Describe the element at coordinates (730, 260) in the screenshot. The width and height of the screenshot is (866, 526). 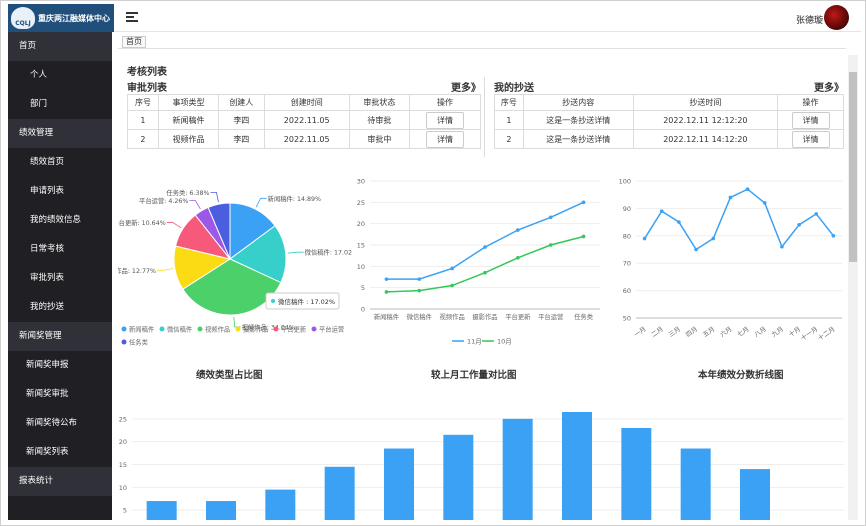
I see `line-chart-score: 5060708090100一月 二月 三月 四月 五月 六月 七月 八月 九月 十月十一月十二月` at that location.